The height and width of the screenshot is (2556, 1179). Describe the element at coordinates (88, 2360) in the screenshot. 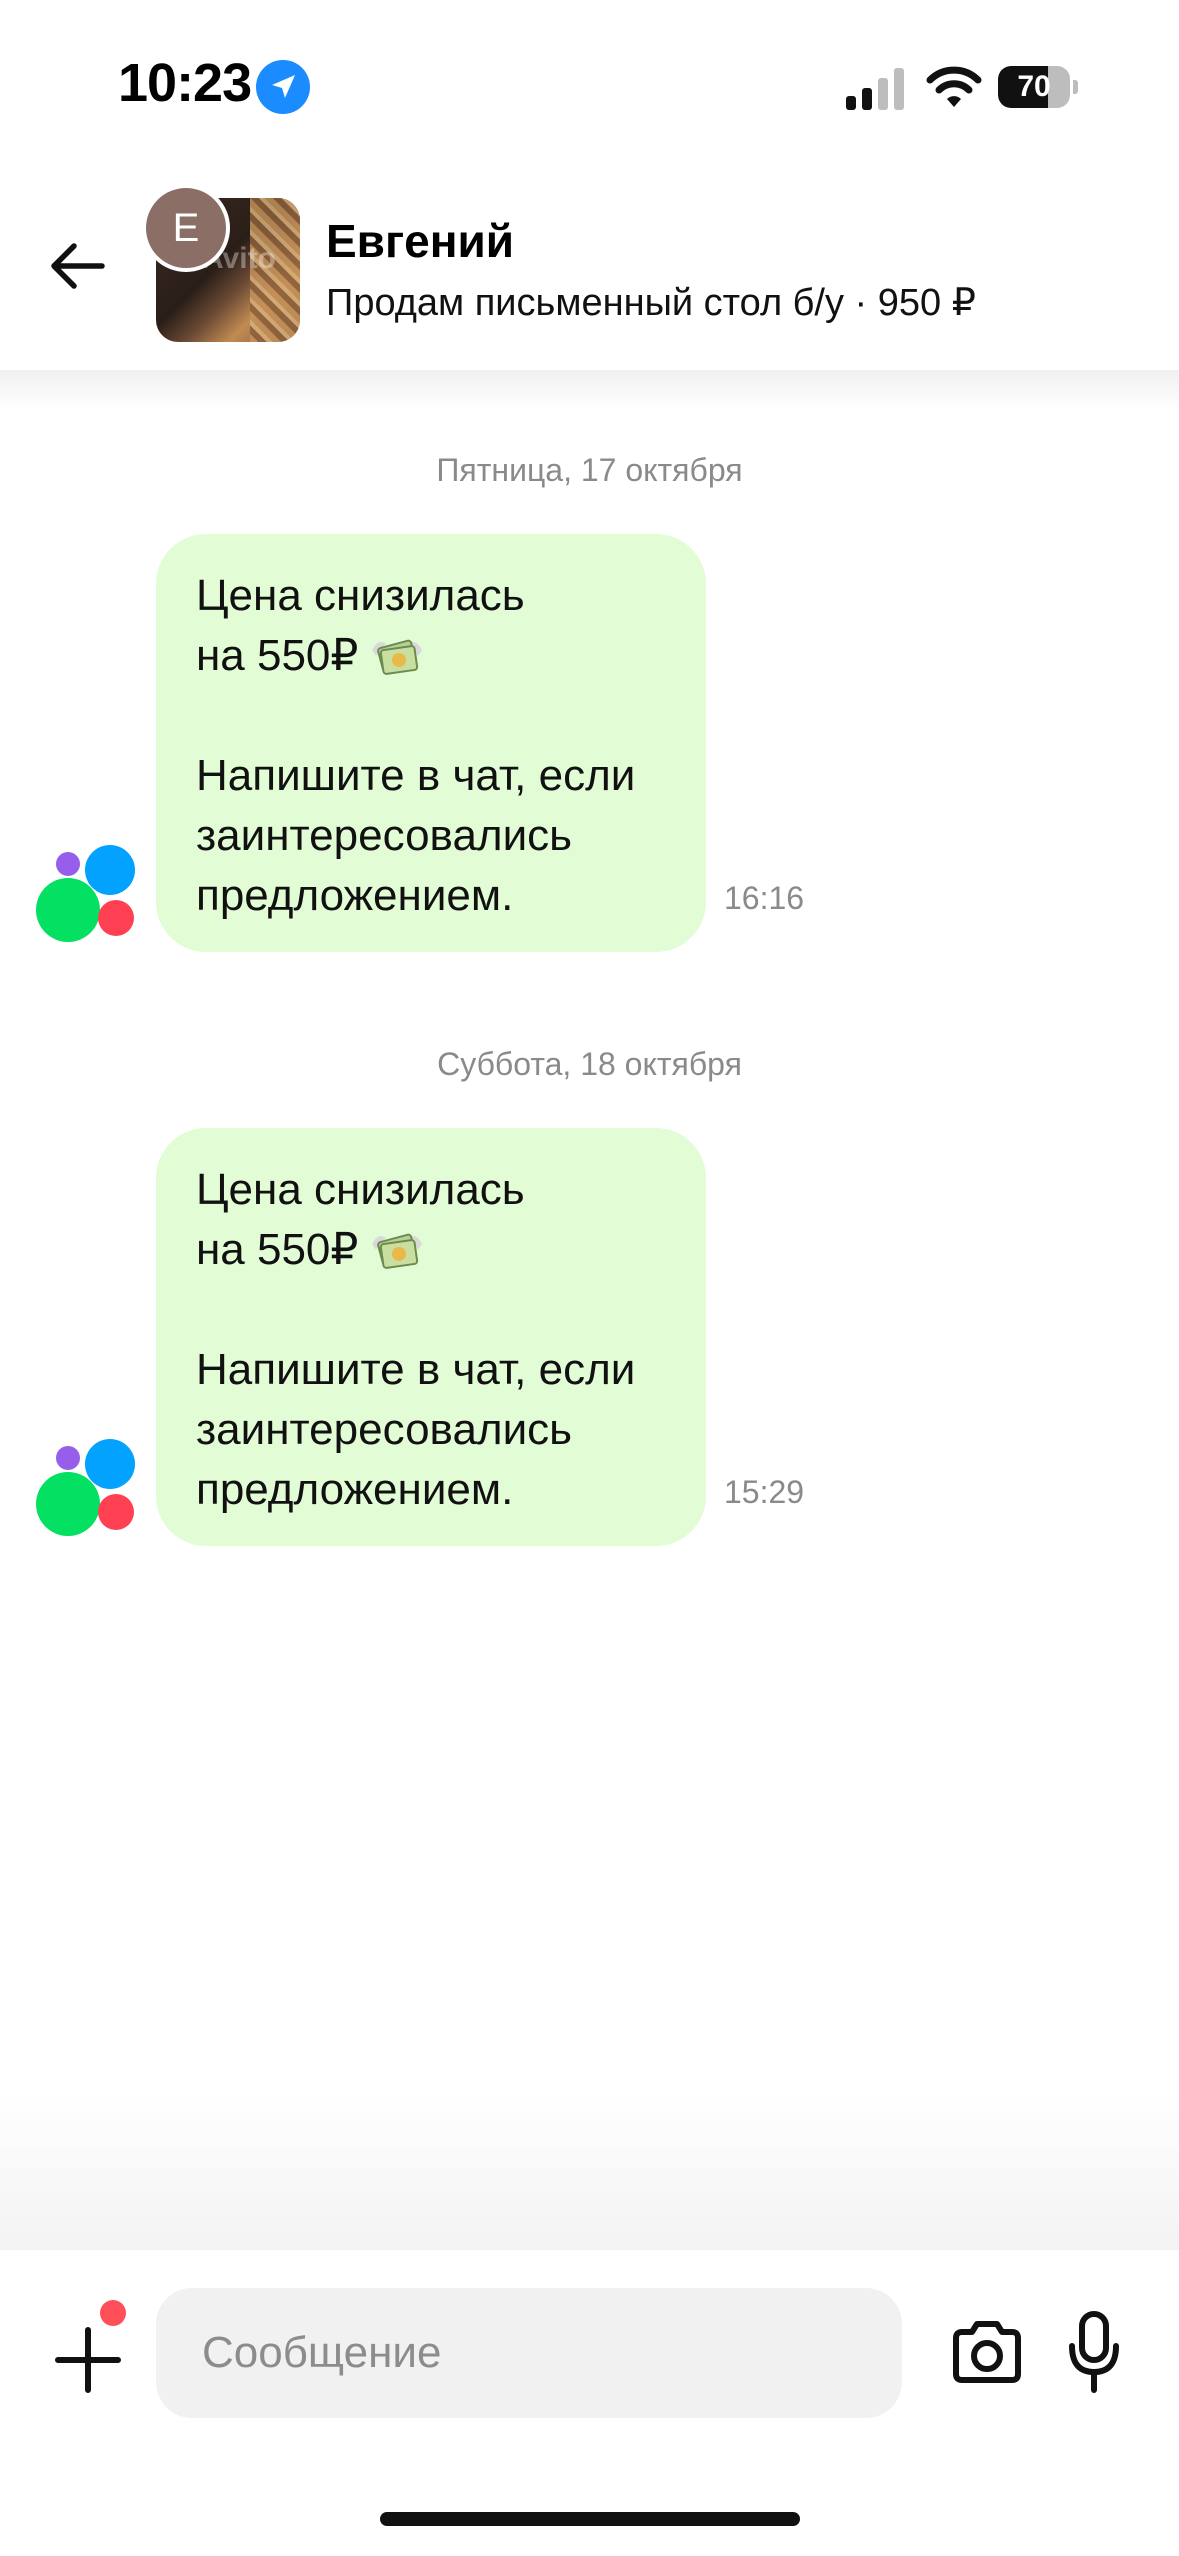

I see `attach-plus-button` at that location.